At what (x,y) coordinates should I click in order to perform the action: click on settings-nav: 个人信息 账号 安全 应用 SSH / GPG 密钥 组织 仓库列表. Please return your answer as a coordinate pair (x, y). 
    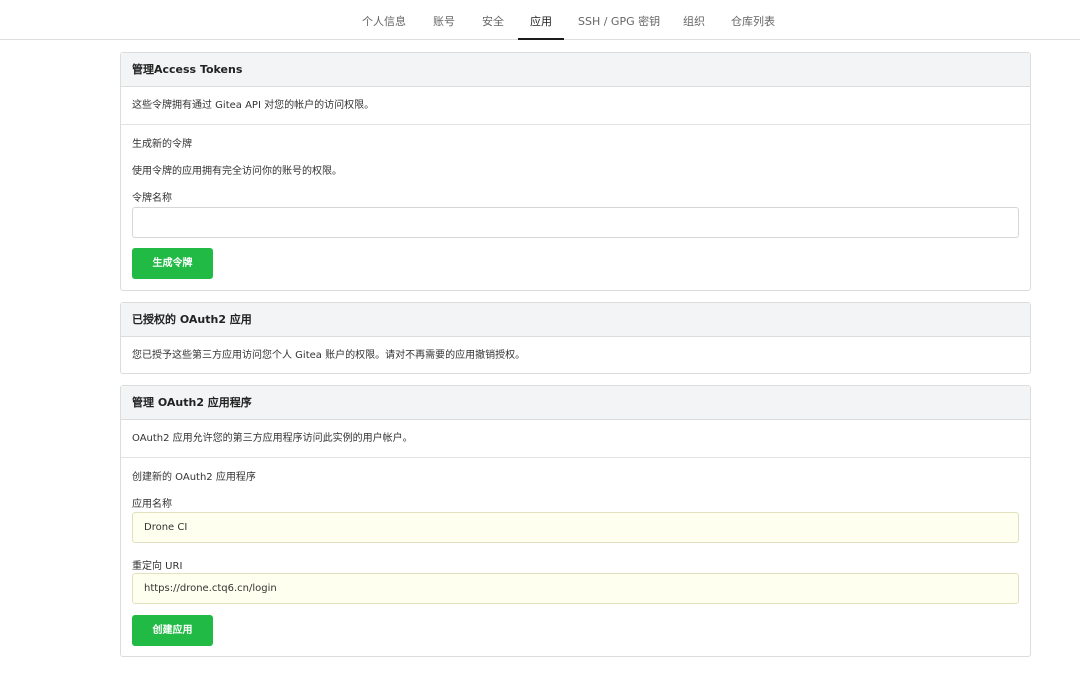
    Looking at the image, I should click on (540, 20).